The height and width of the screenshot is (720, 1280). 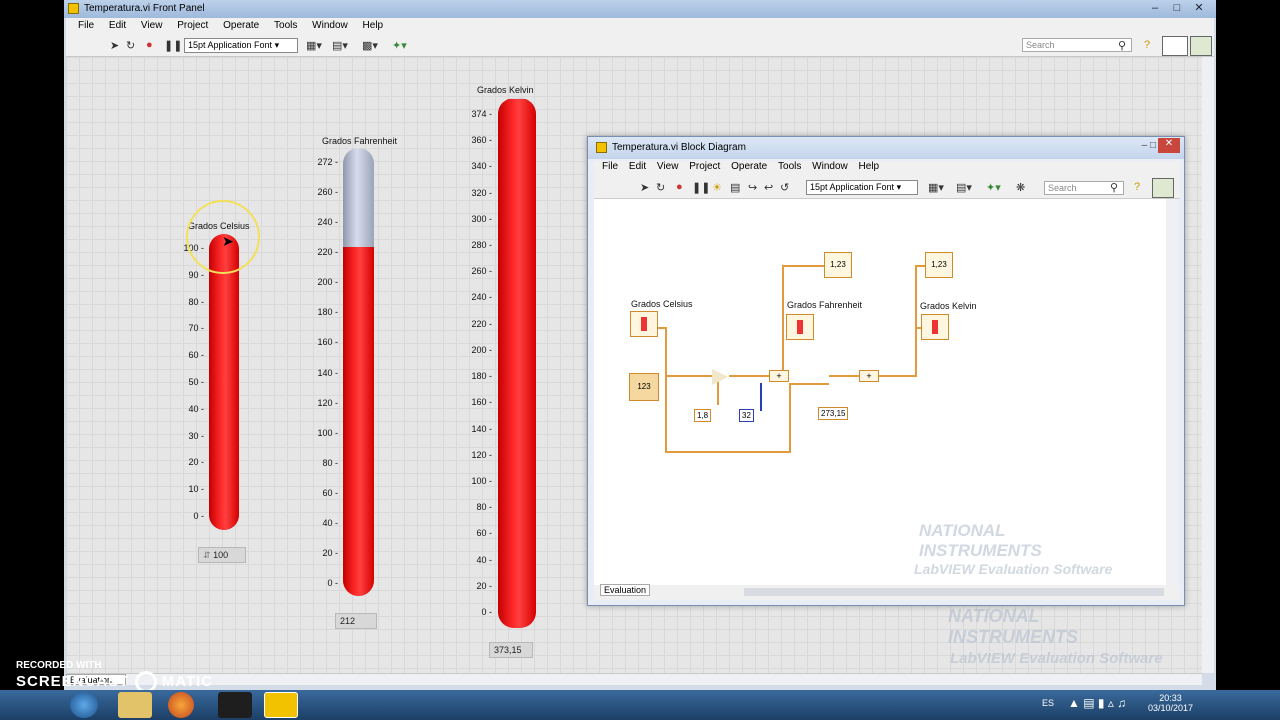 I want to click on vertical-scrollbar, so click(x=1208, y=365).